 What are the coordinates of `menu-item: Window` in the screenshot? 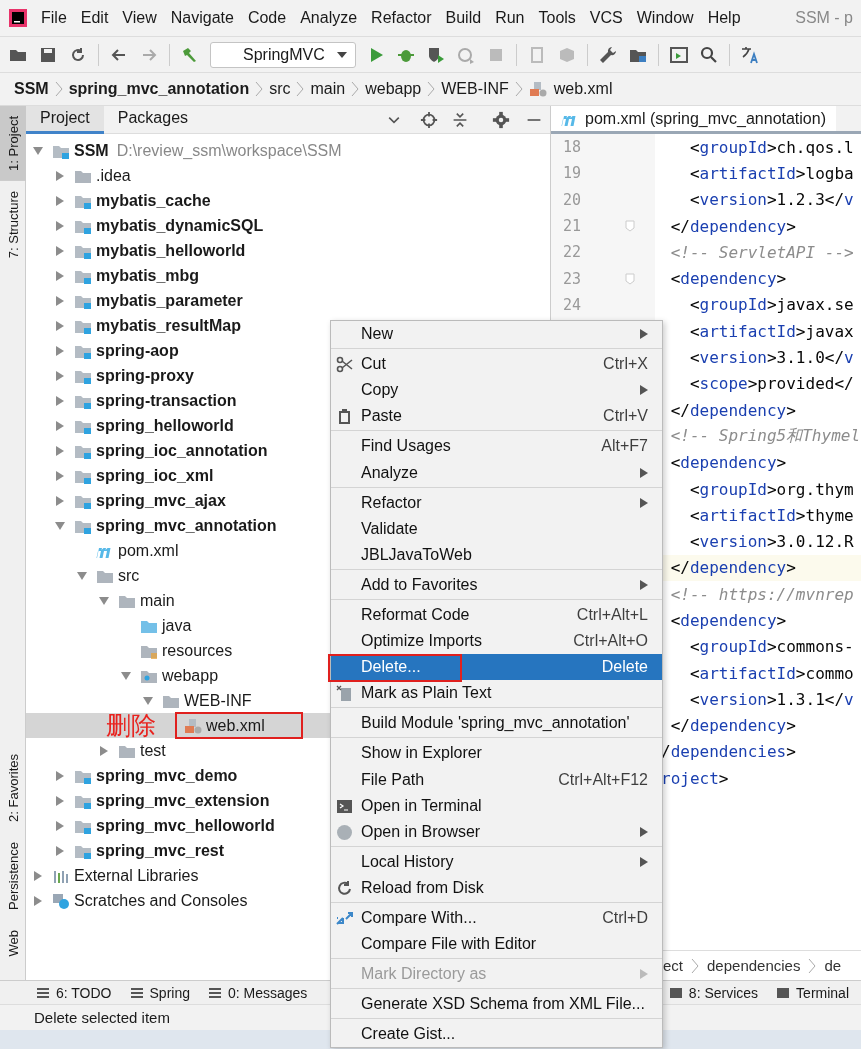 It's located at (665, 18).